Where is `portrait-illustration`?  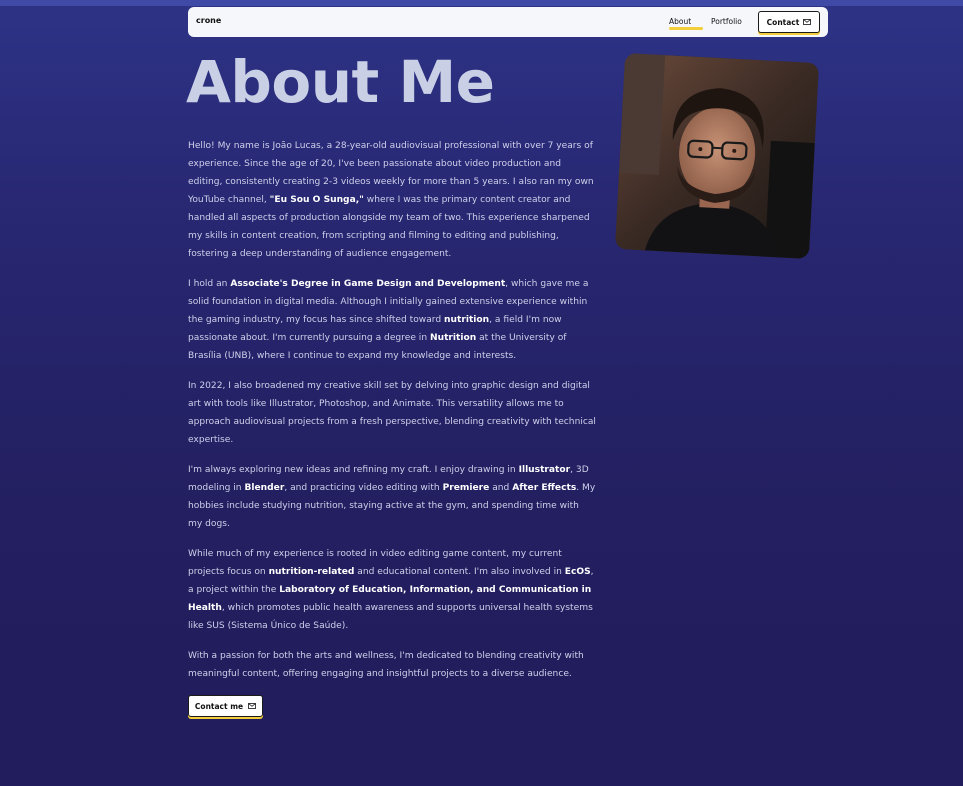
portrait-illustration is located at coordinates (717, 156).